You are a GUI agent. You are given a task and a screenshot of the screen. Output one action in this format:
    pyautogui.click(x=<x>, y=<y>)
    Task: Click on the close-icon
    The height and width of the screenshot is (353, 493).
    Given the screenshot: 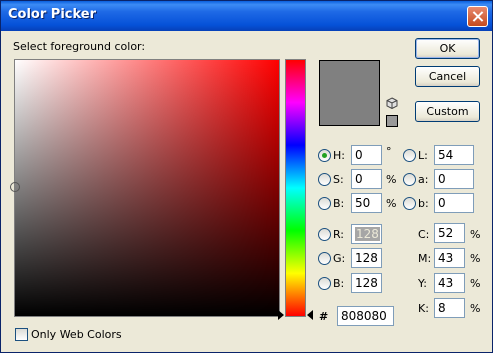 What is the action you would take?
    pyautogui.click(x=477, y=16)
    